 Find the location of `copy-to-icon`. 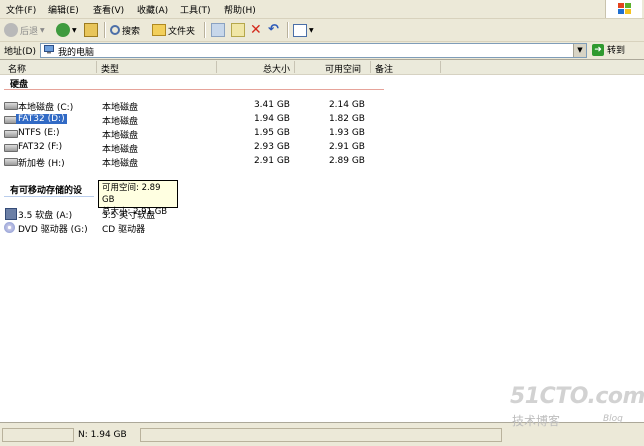

copy-to-icon is located at coordinates (238, 30).